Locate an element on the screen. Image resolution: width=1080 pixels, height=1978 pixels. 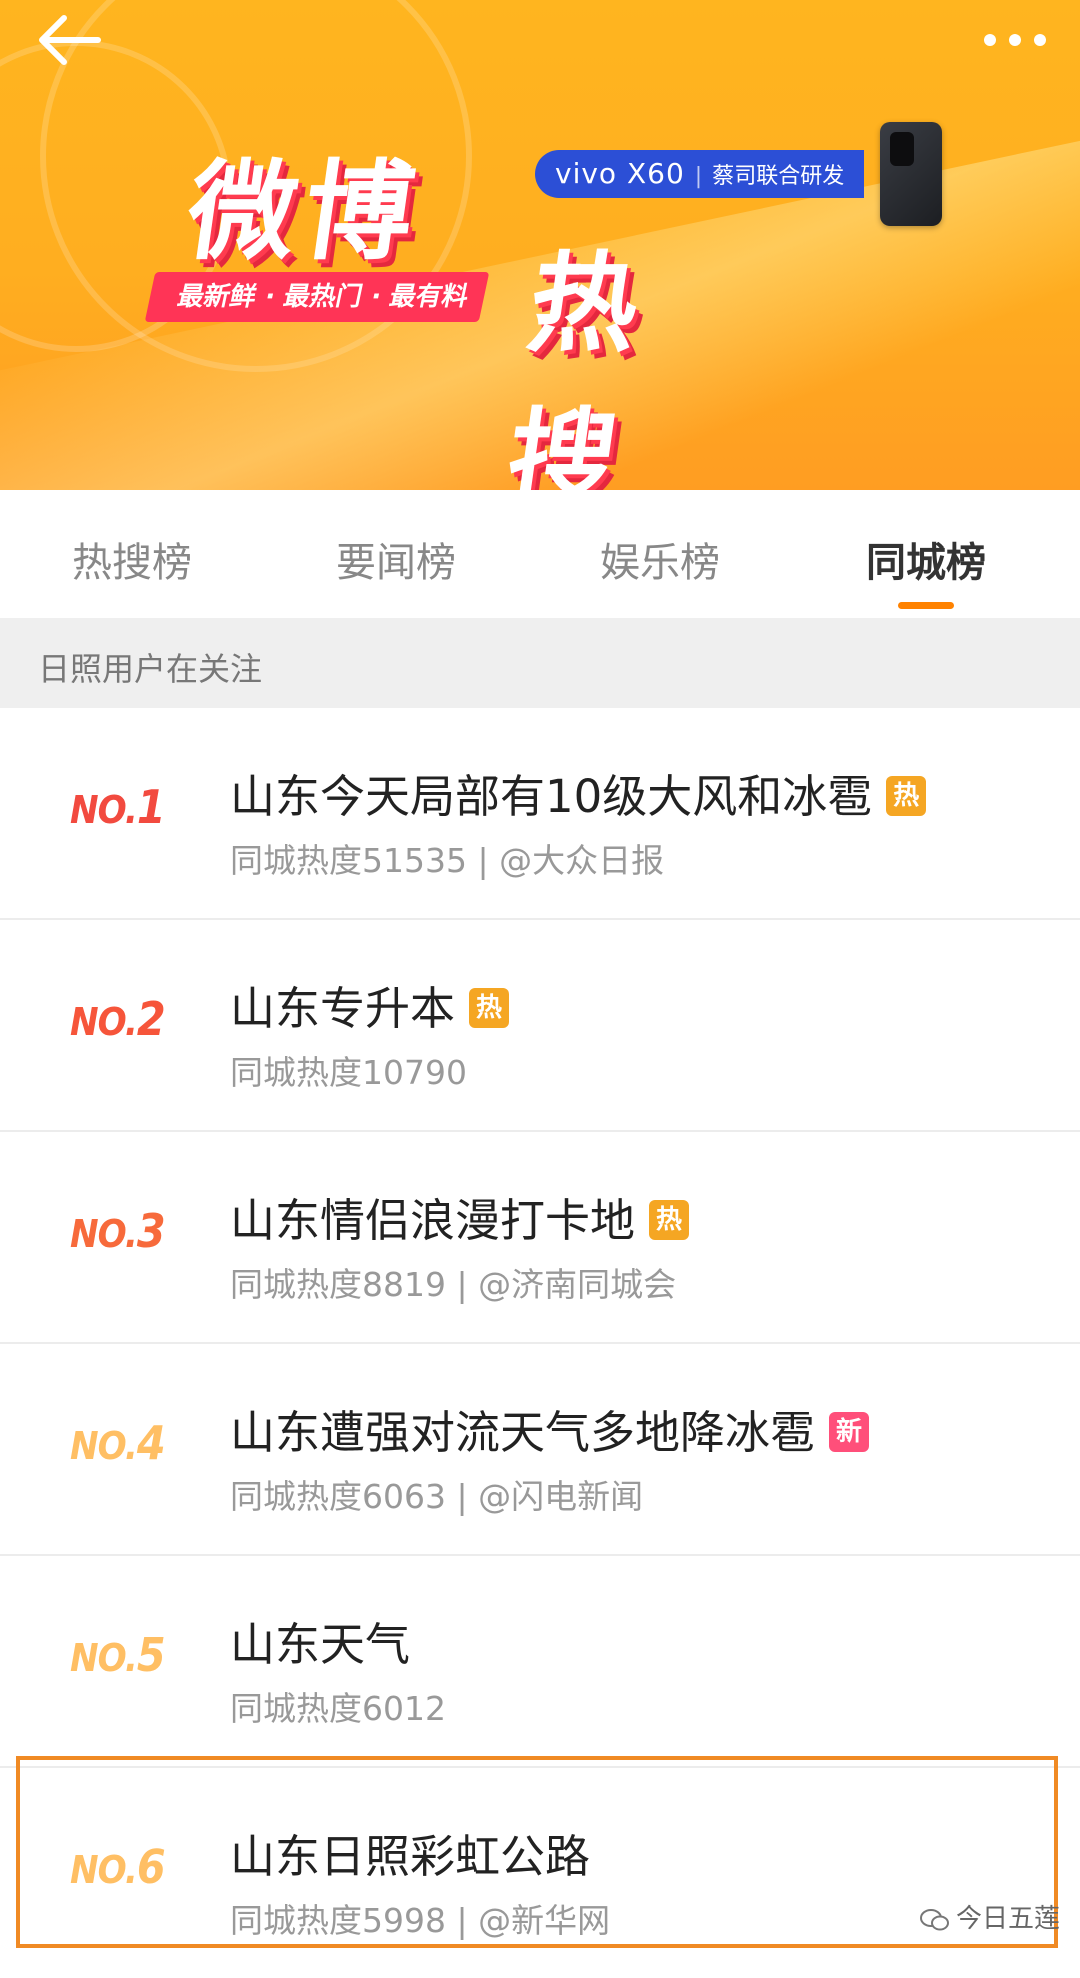
more-button is located at coordinates (1015, 40).